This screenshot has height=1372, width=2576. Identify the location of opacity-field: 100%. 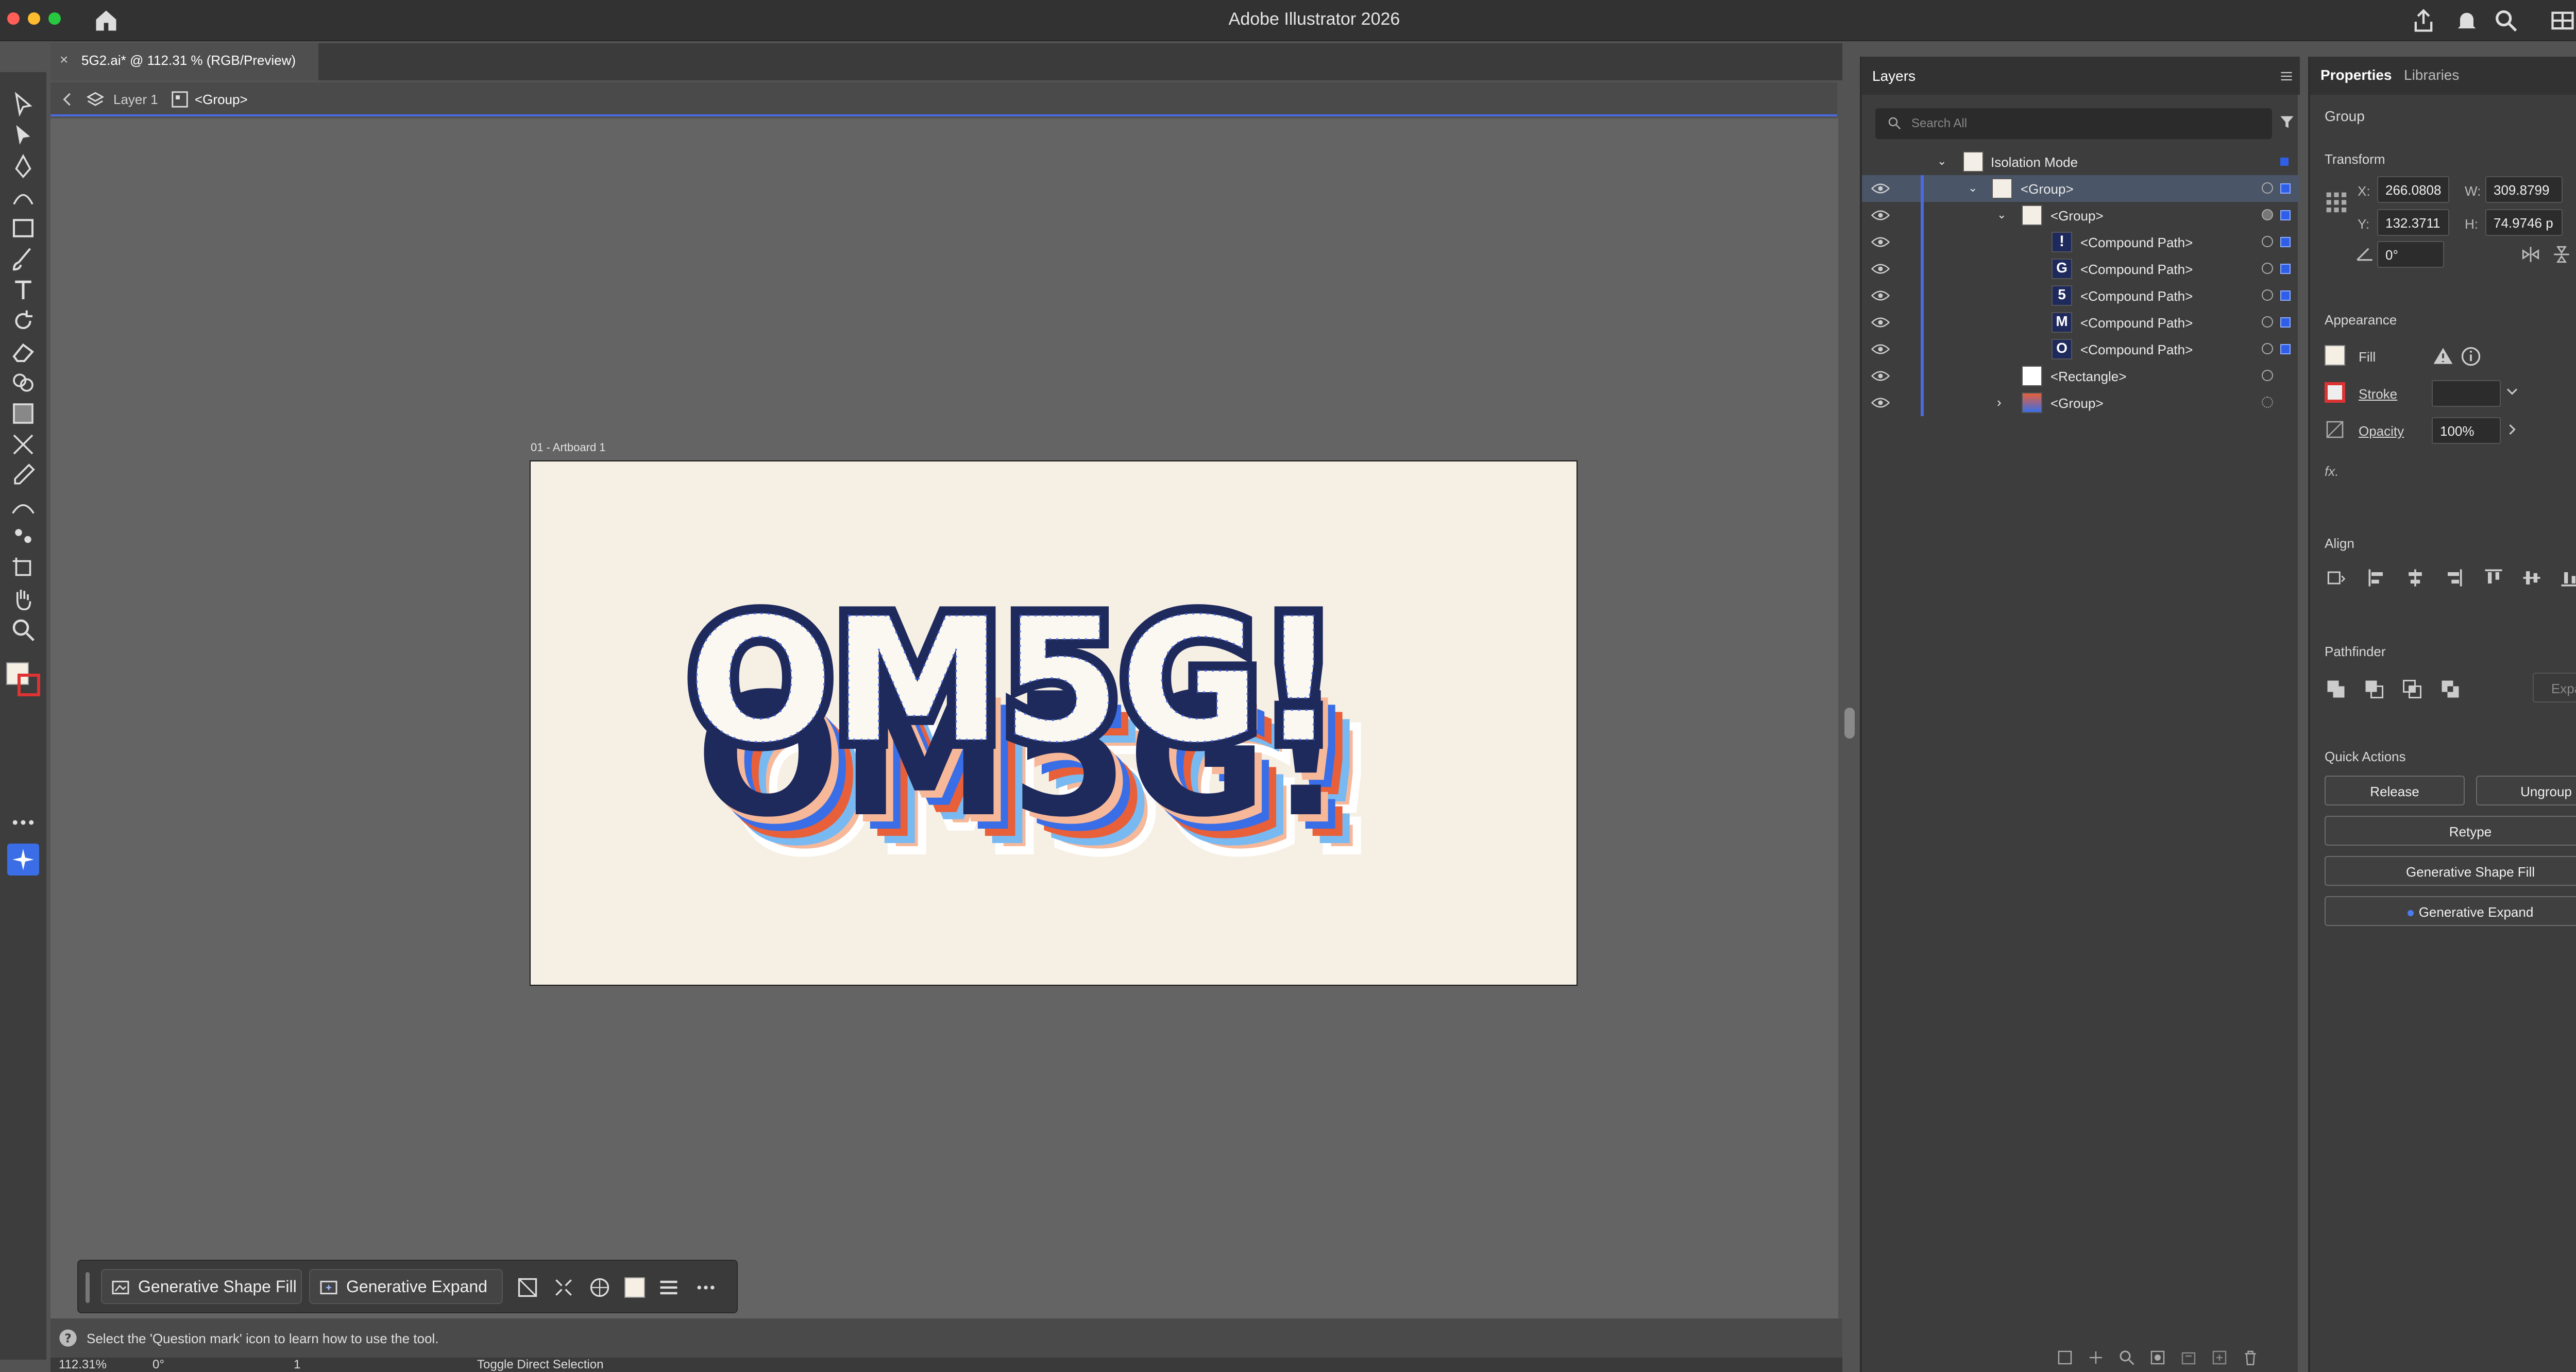
(2466, 430).